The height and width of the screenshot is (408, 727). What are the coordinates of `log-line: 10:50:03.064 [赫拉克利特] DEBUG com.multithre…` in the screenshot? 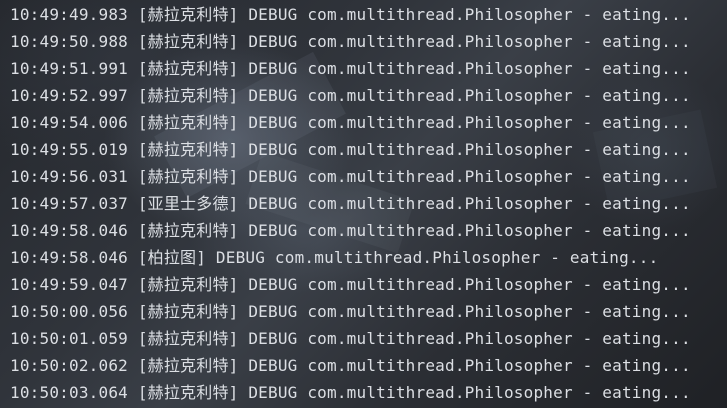 It's located at (350, 392).